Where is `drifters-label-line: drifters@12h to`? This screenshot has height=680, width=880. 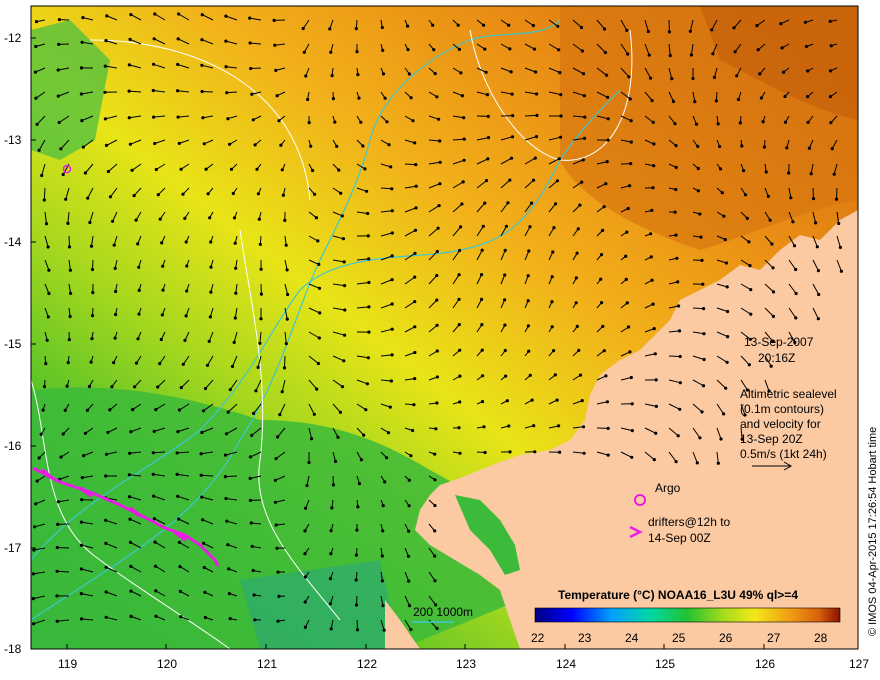 drifters-label-line: drifters@12h to is located at coordinates (689, 522).